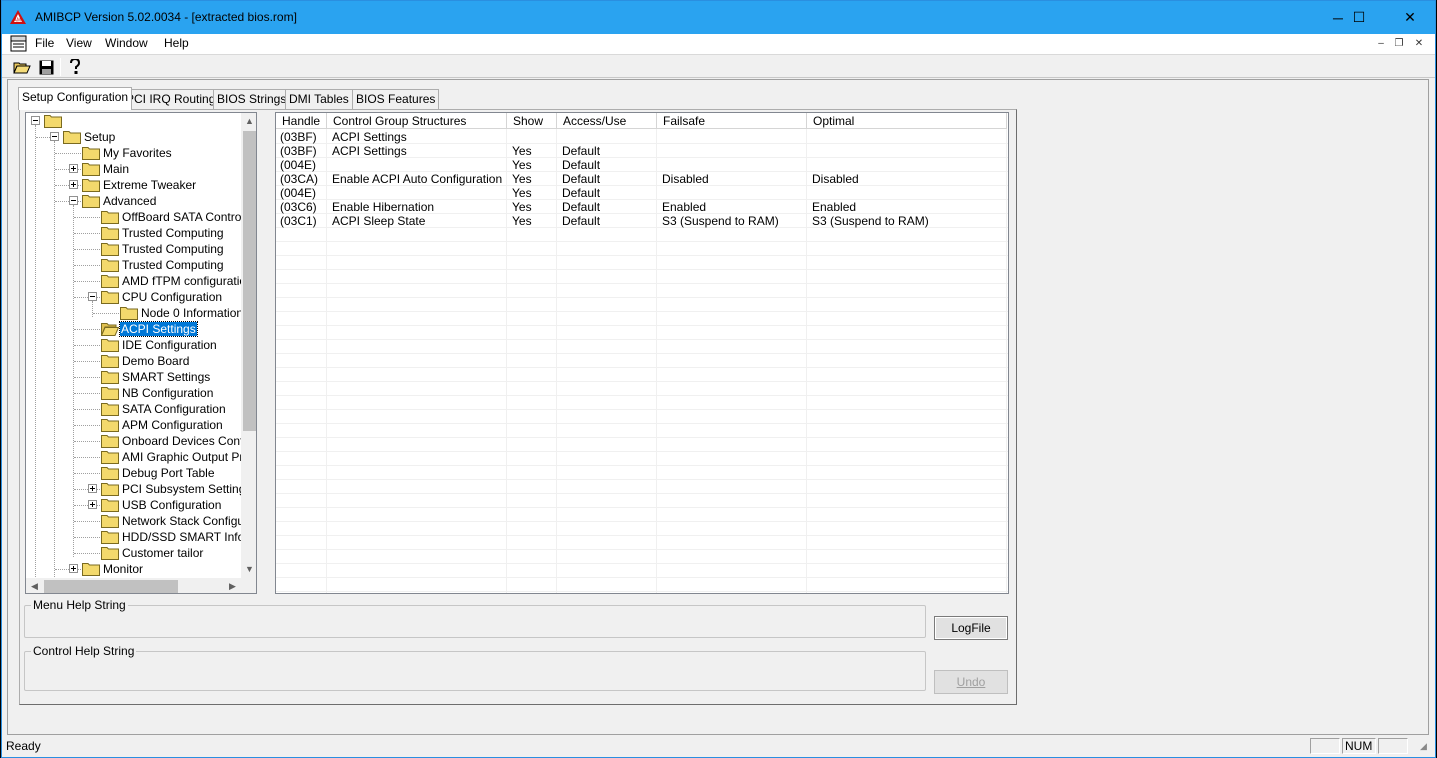  Describe the element at coordinates (642, 151) in the screenshot. I see `table-row: (03BF) ACPI Settings Yes Default` at that location.